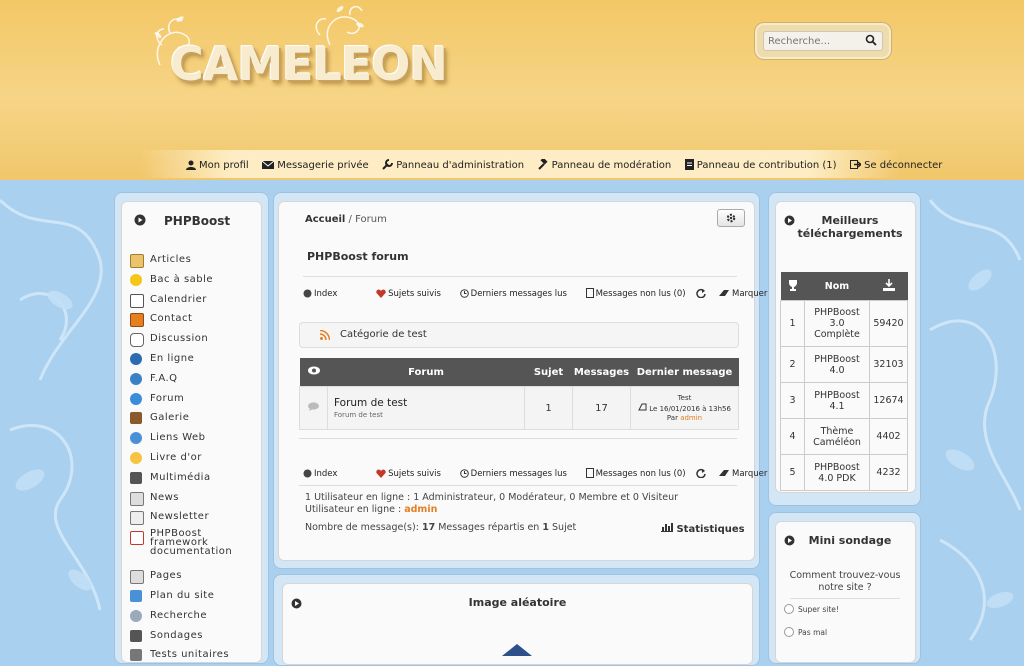 This screenshot has width=1024, height=666. I want to click on menu-item-forum: Forum, so click(195, 399).